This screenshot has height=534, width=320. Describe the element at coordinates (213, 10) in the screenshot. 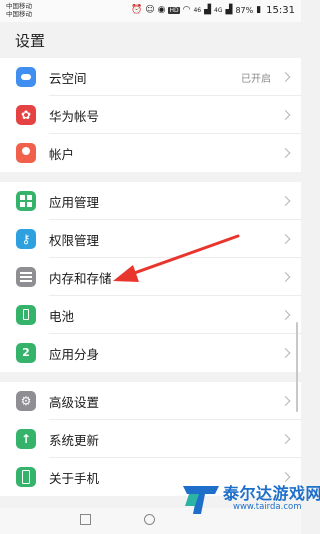

I see `status-icons: ⏰ ☺ ◉ HD ◠ 46 ▟ 4G ▟ 87% ▮ 15:31` at that location.